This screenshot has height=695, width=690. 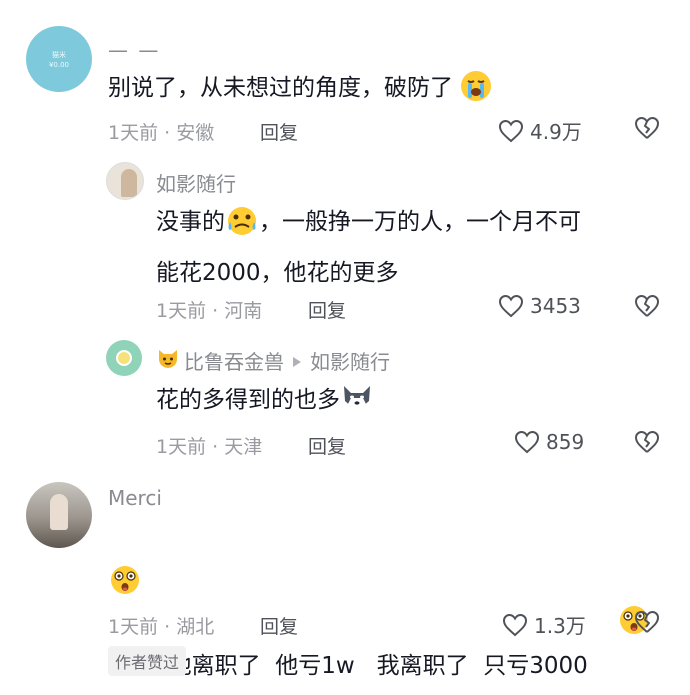 I want to click on comment-text-content: 别说了，从未想过的角度，破防了, so click(x=280, y=88).